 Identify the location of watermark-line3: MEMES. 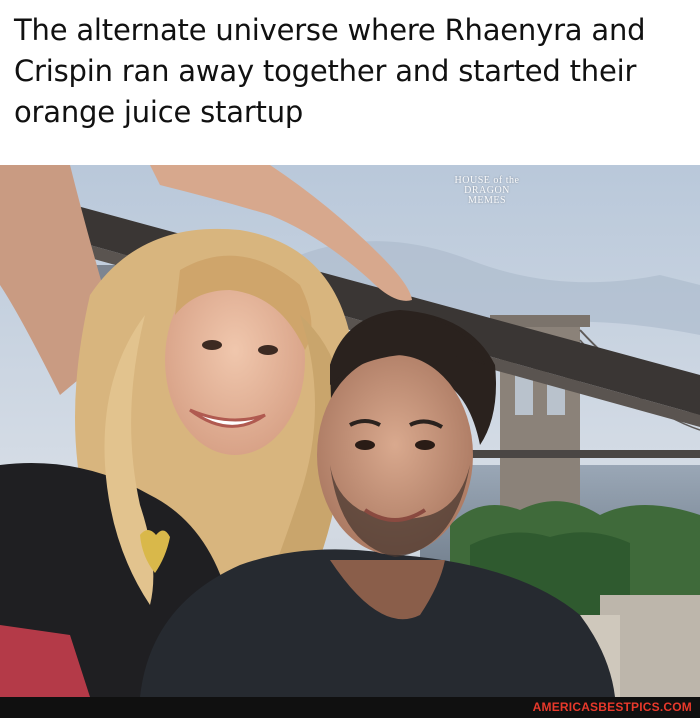
(487, 200).